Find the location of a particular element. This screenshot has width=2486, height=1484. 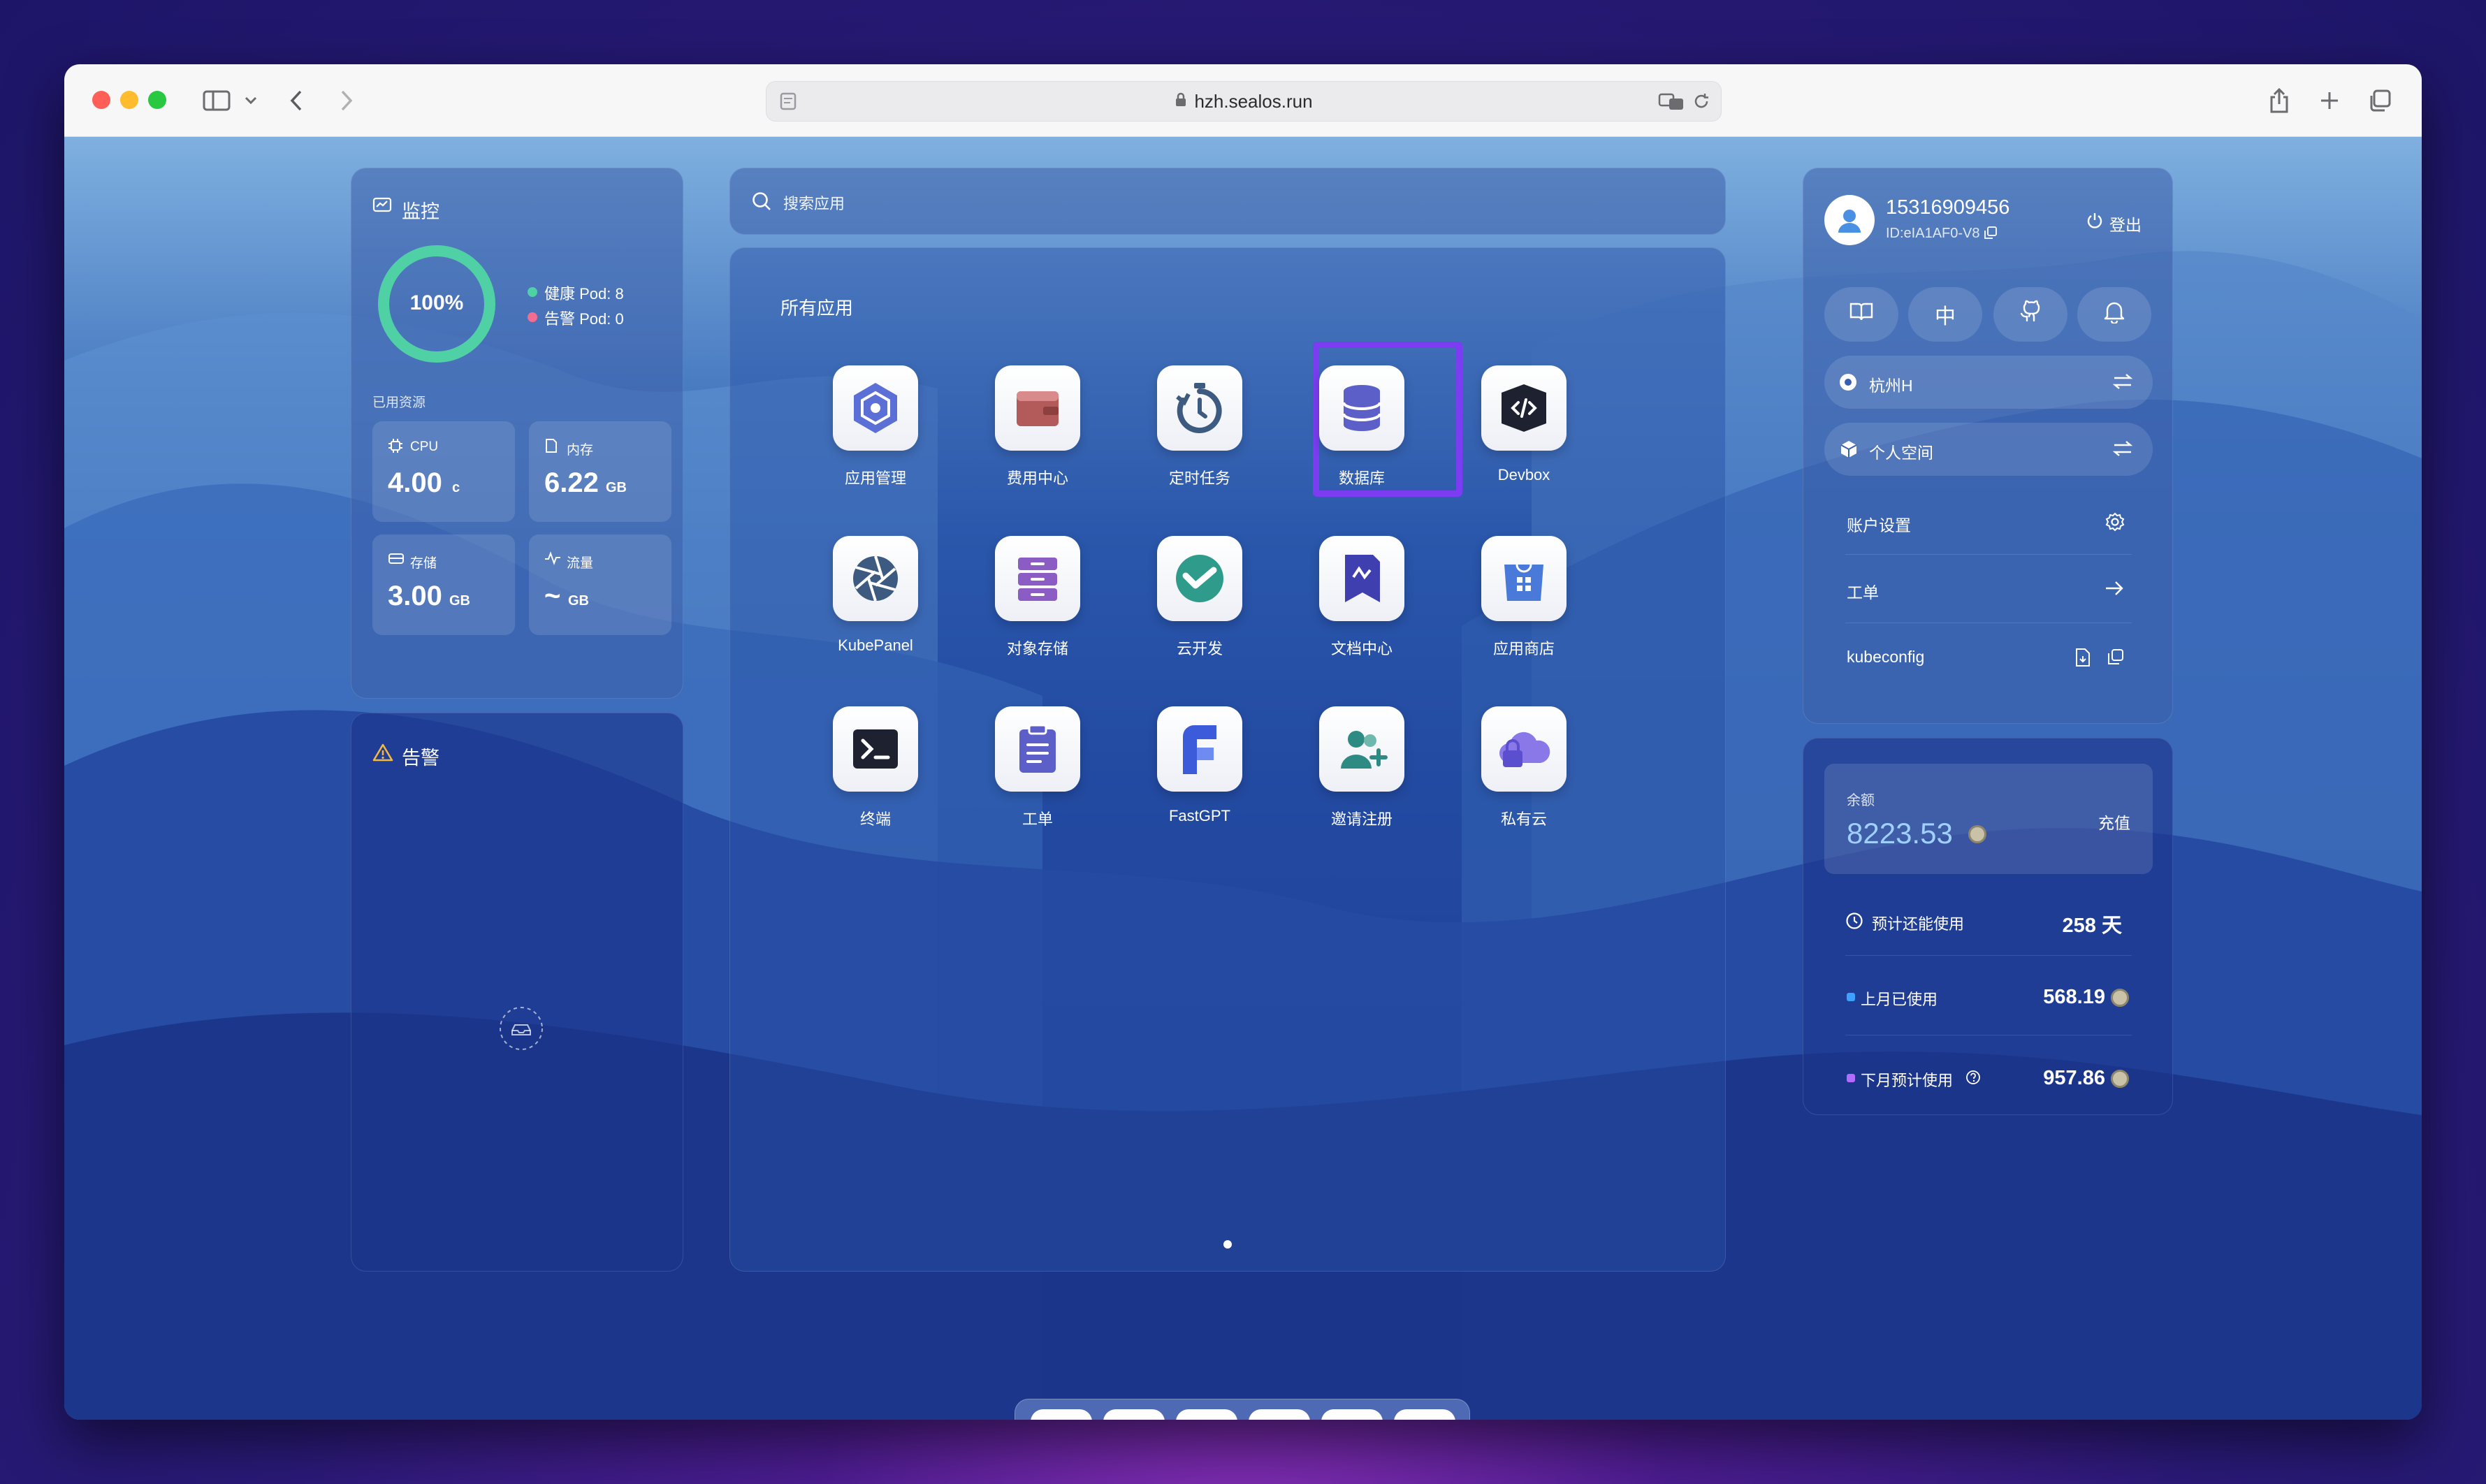

app-docs-center: 文档中心 is located at coordinates (1362, 597).